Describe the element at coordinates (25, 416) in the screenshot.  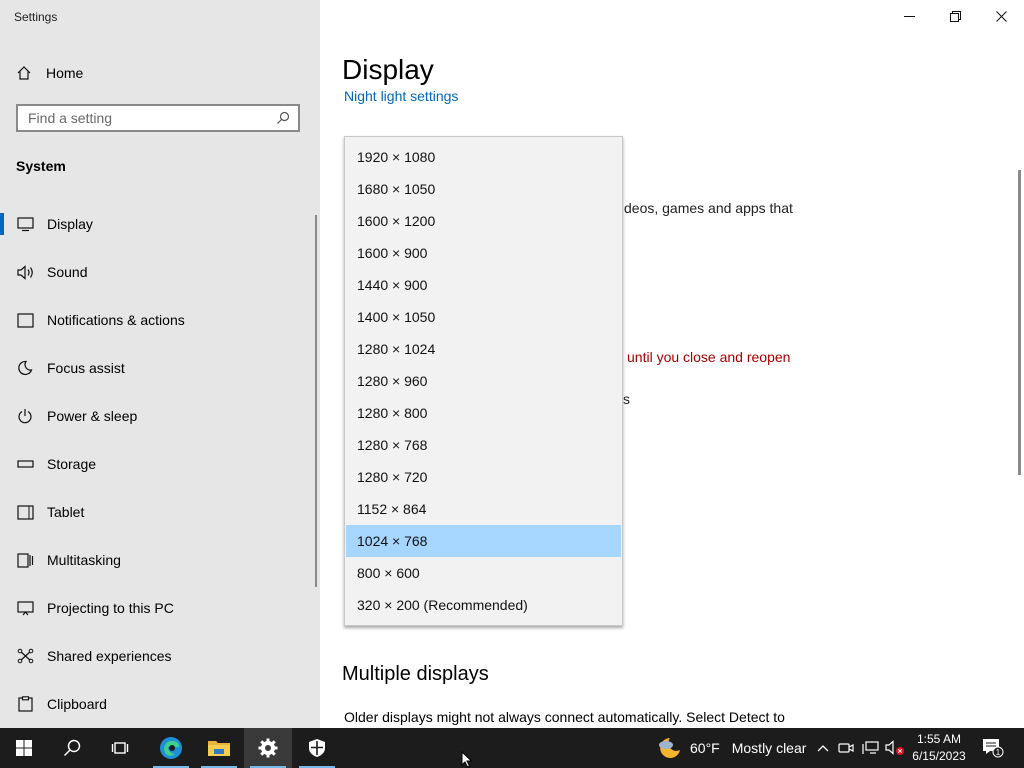
I see `power-icon` at that location.